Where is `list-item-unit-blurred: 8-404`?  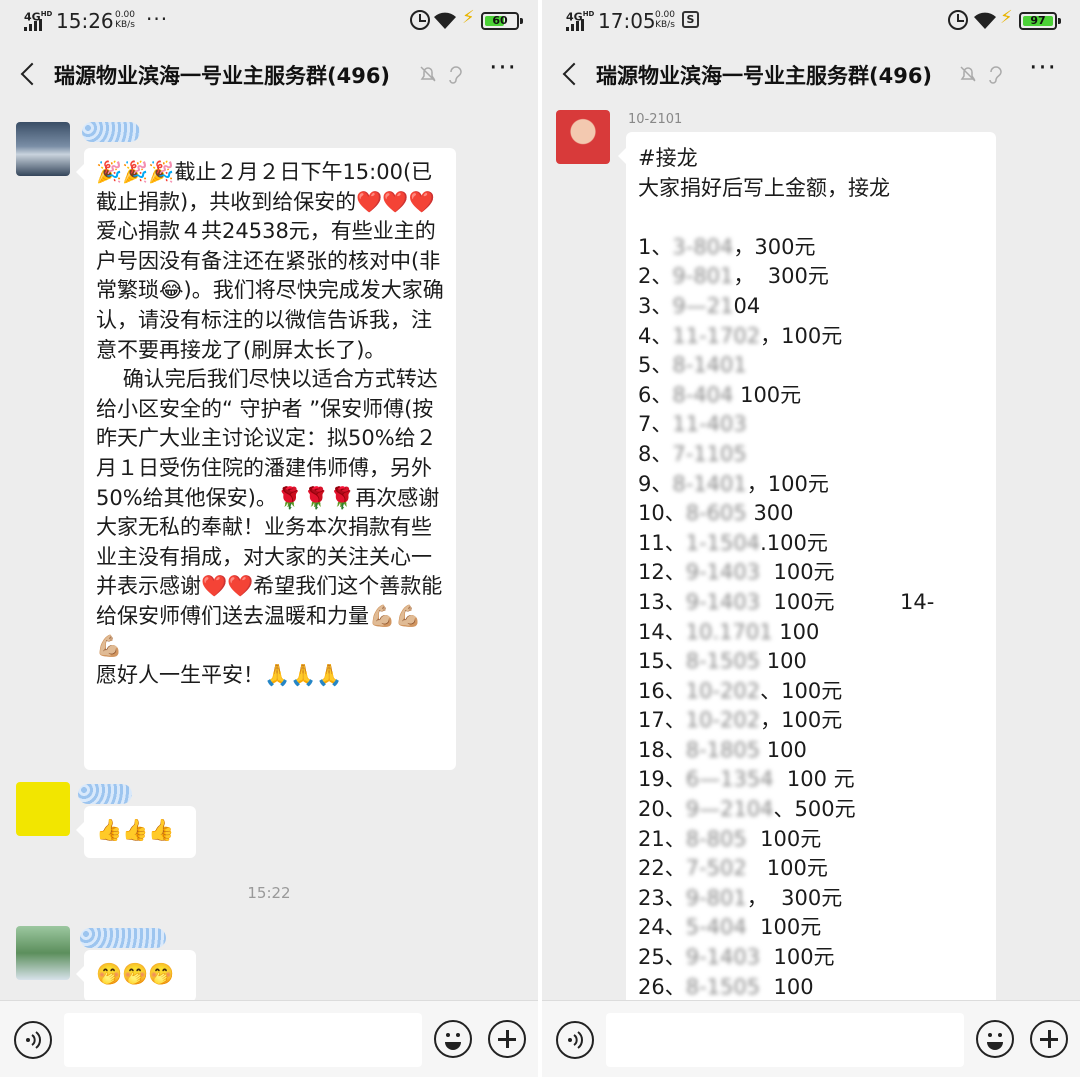
list-item-unit-blurred: 8-404 is located at coordinates (703, 394).